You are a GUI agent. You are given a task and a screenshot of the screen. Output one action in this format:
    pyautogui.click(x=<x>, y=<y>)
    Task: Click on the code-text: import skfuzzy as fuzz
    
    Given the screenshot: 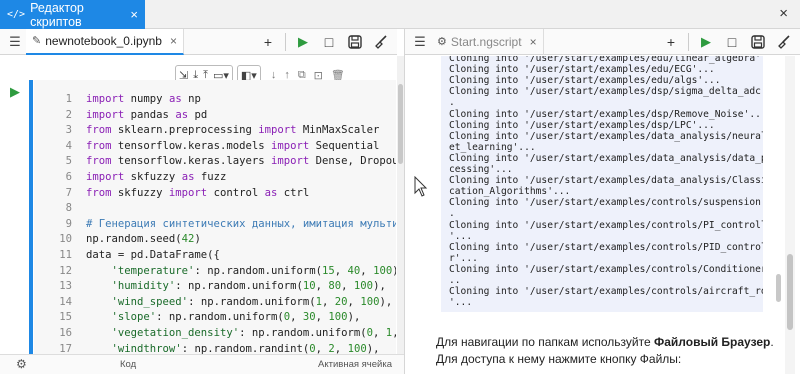 What is the action you would take?
    pyautogui.click(x=156, y=177)
    